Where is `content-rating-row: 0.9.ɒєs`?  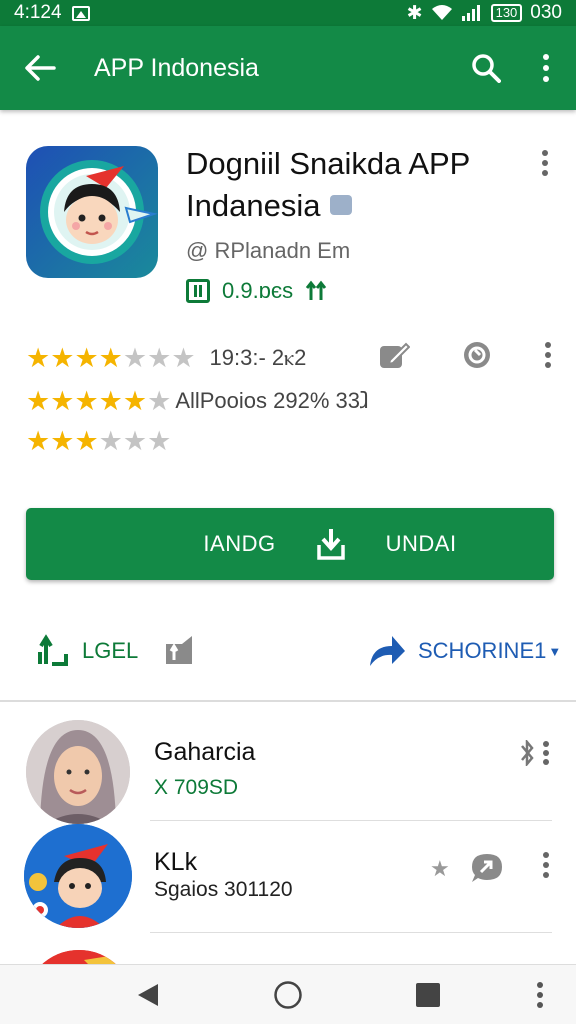 content-rating-row: 0.9.ɒєs is located at coordinates (257, 291).